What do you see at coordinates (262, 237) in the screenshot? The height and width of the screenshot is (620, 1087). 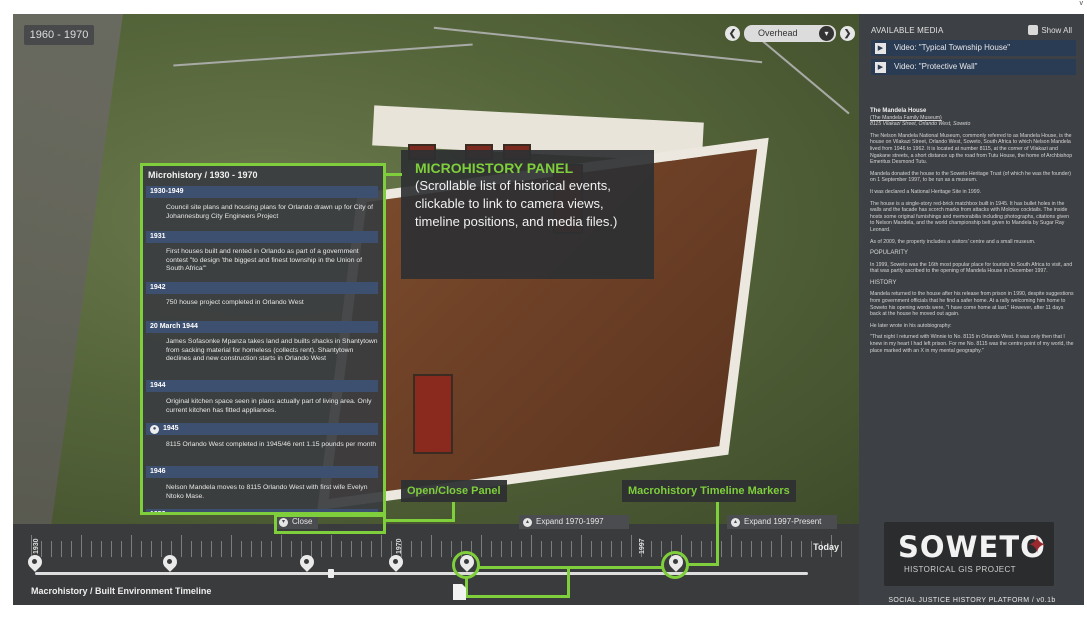 I see `event-year: 1931` at bounding box center [262, 237].